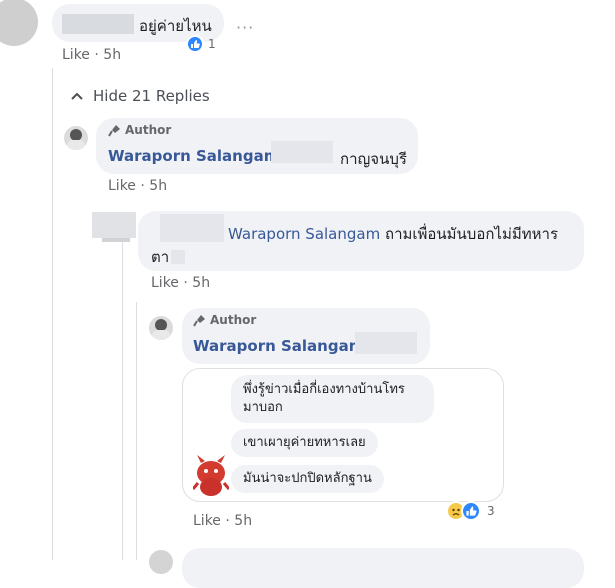 The image size is (615, 588). Describe the element at coordinates (92, 55) in the screenshot. I see `comment-actions: Like · 5h` at that location.